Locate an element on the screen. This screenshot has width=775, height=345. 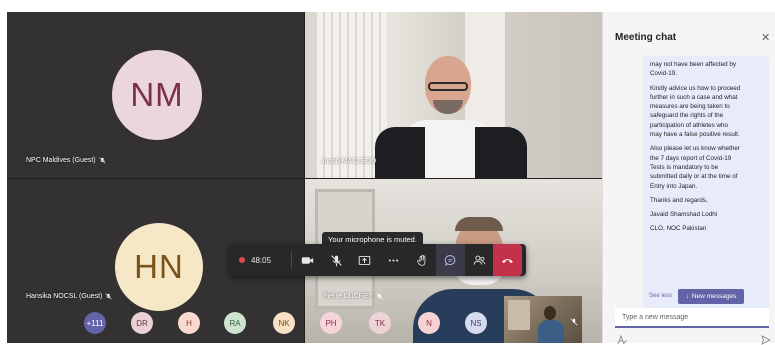
hang-up-button is located at coordinates (507, 260).